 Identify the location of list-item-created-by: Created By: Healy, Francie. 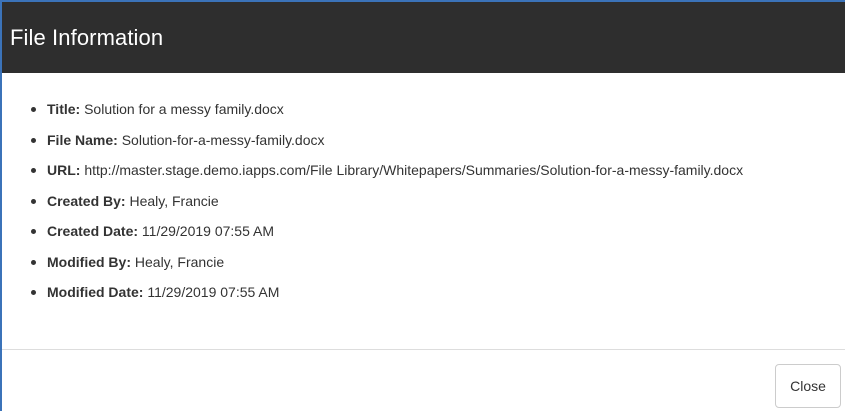
(384, 201).